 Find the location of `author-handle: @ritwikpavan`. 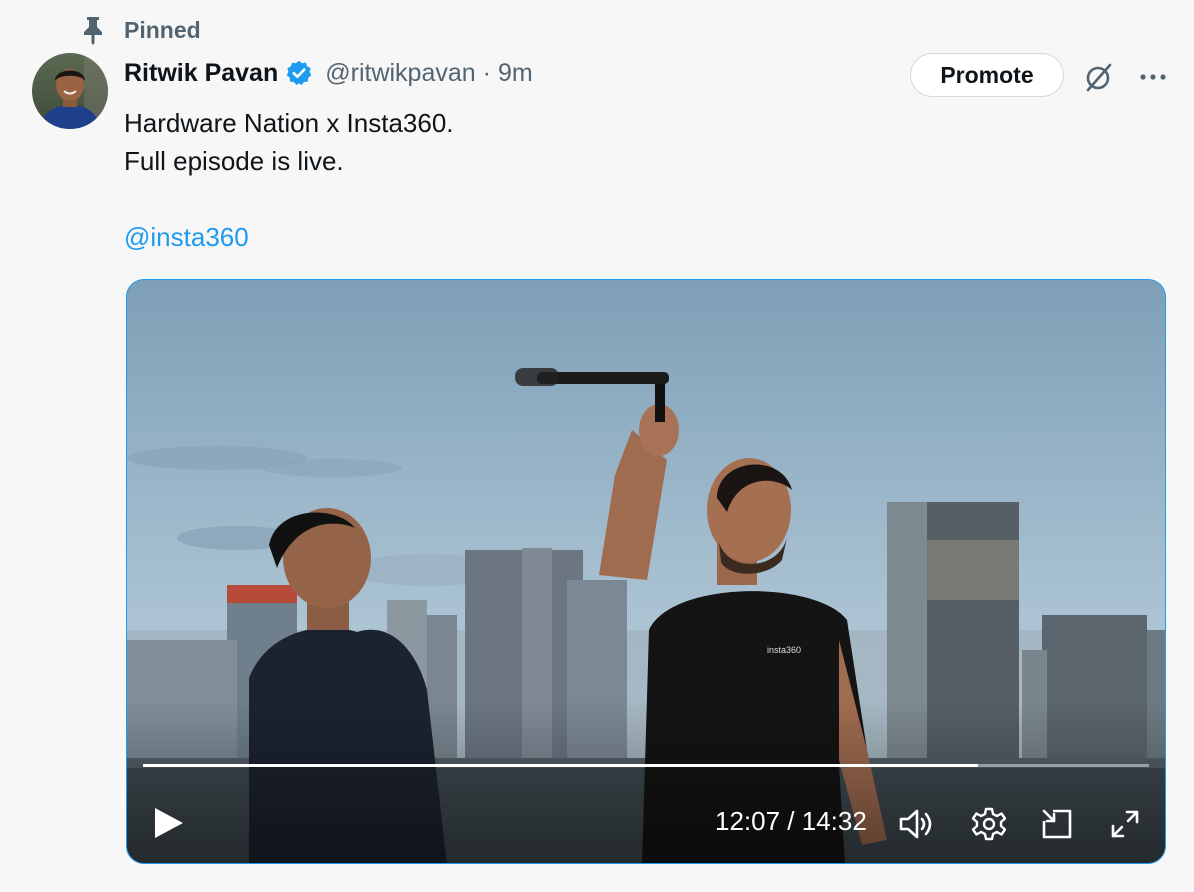

author-handle: @ritwikpavan is located at coordinates (400, 73).